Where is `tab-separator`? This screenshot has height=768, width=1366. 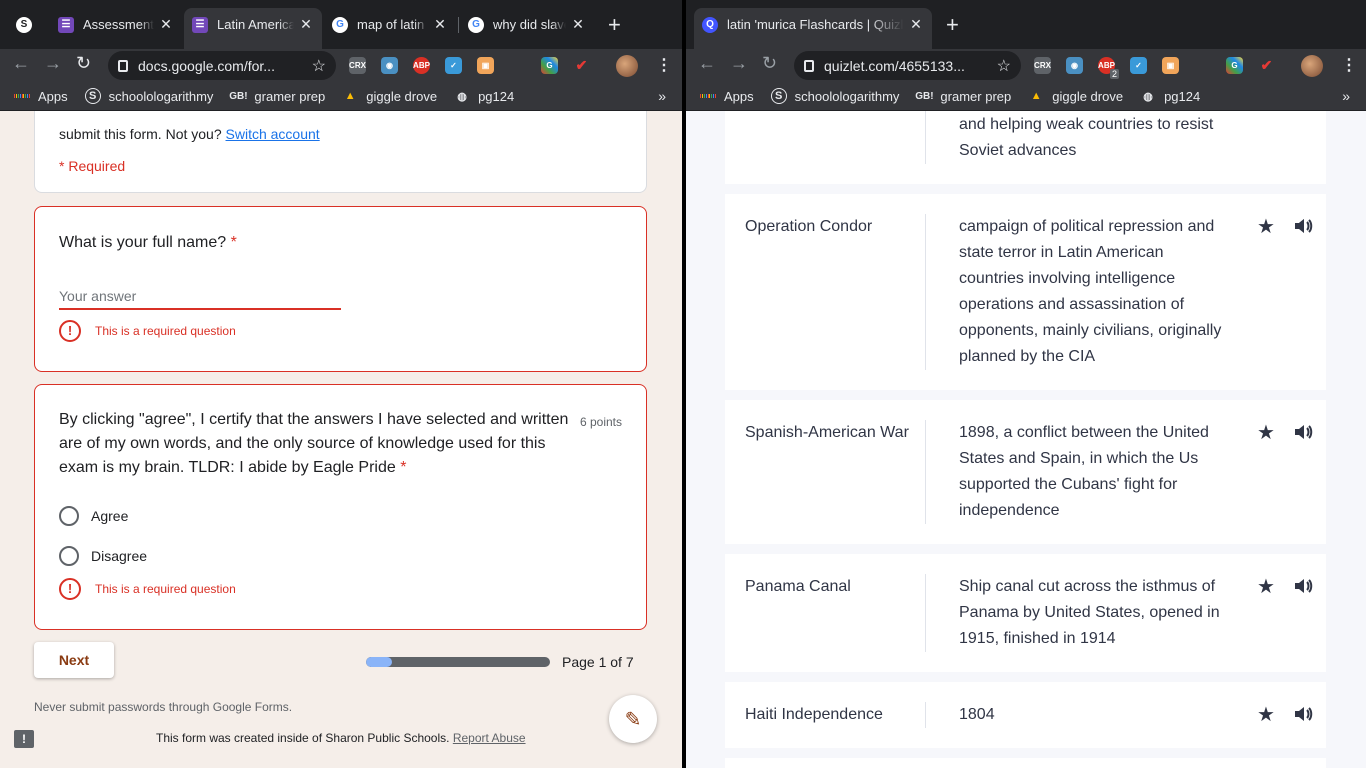 tab-separator is located at coordinates (458, 25).